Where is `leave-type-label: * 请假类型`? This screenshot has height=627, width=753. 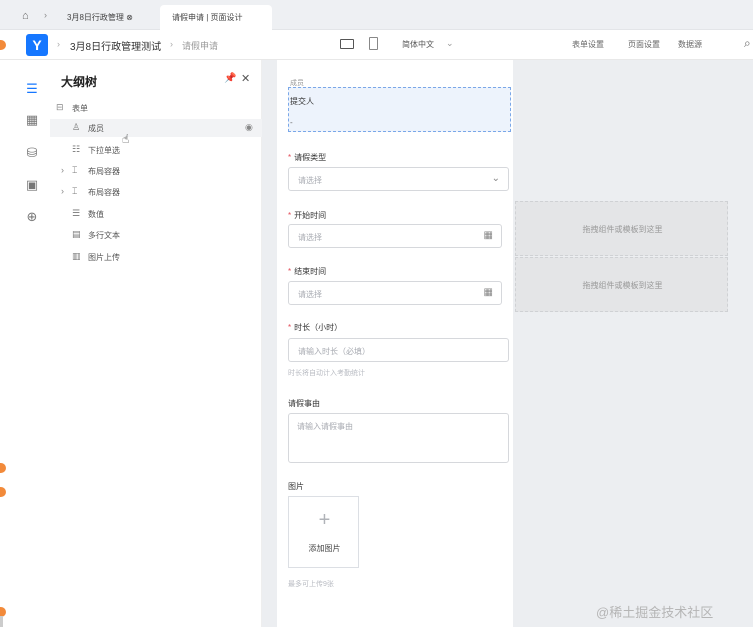 leave-type-label: * 请假类型 is located at coordinates (307, 157).